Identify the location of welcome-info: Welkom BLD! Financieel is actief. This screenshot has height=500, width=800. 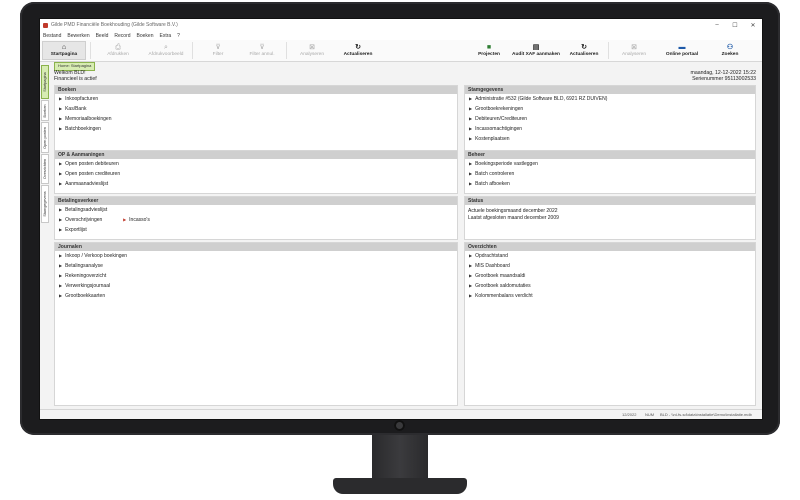
(75, 76).